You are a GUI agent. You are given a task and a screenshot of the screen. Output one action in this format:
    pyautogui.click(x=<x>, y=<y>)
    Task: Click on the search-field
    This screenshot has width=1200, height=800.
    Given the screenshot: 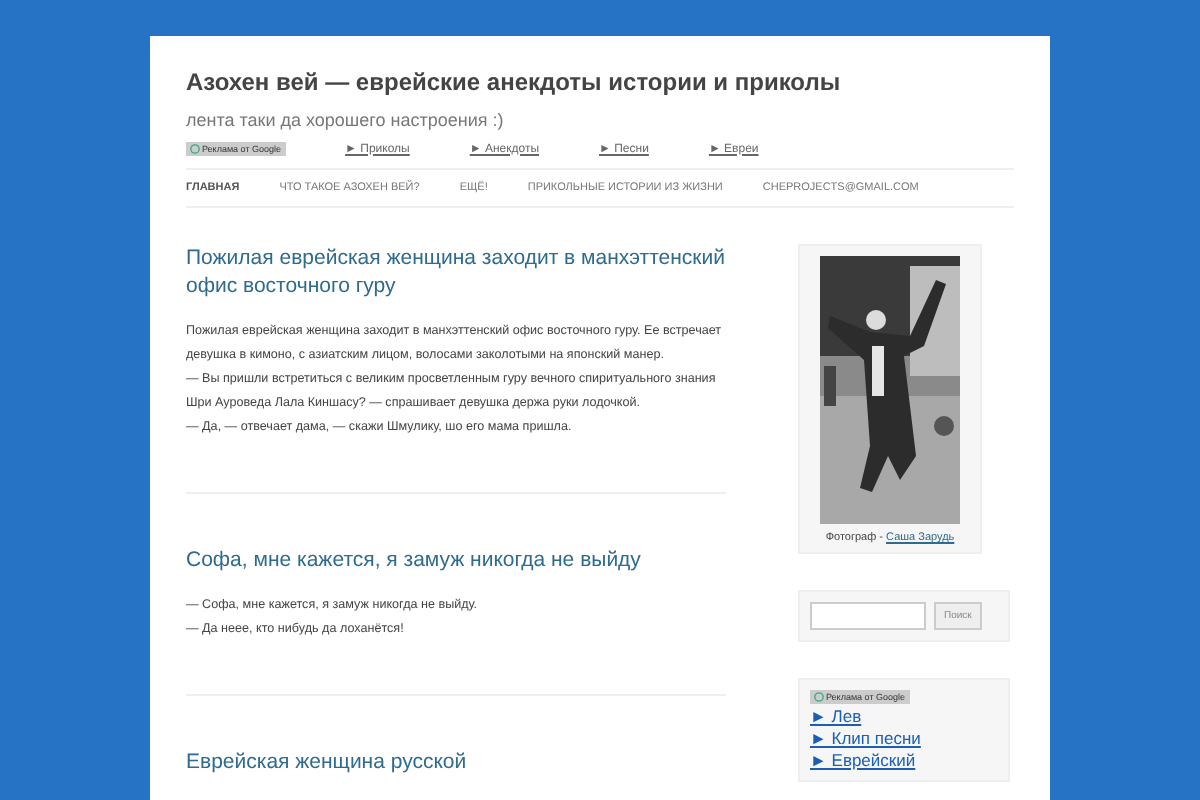 What is the action you would take?
    pyautogui.click(x=868, y=616)
    